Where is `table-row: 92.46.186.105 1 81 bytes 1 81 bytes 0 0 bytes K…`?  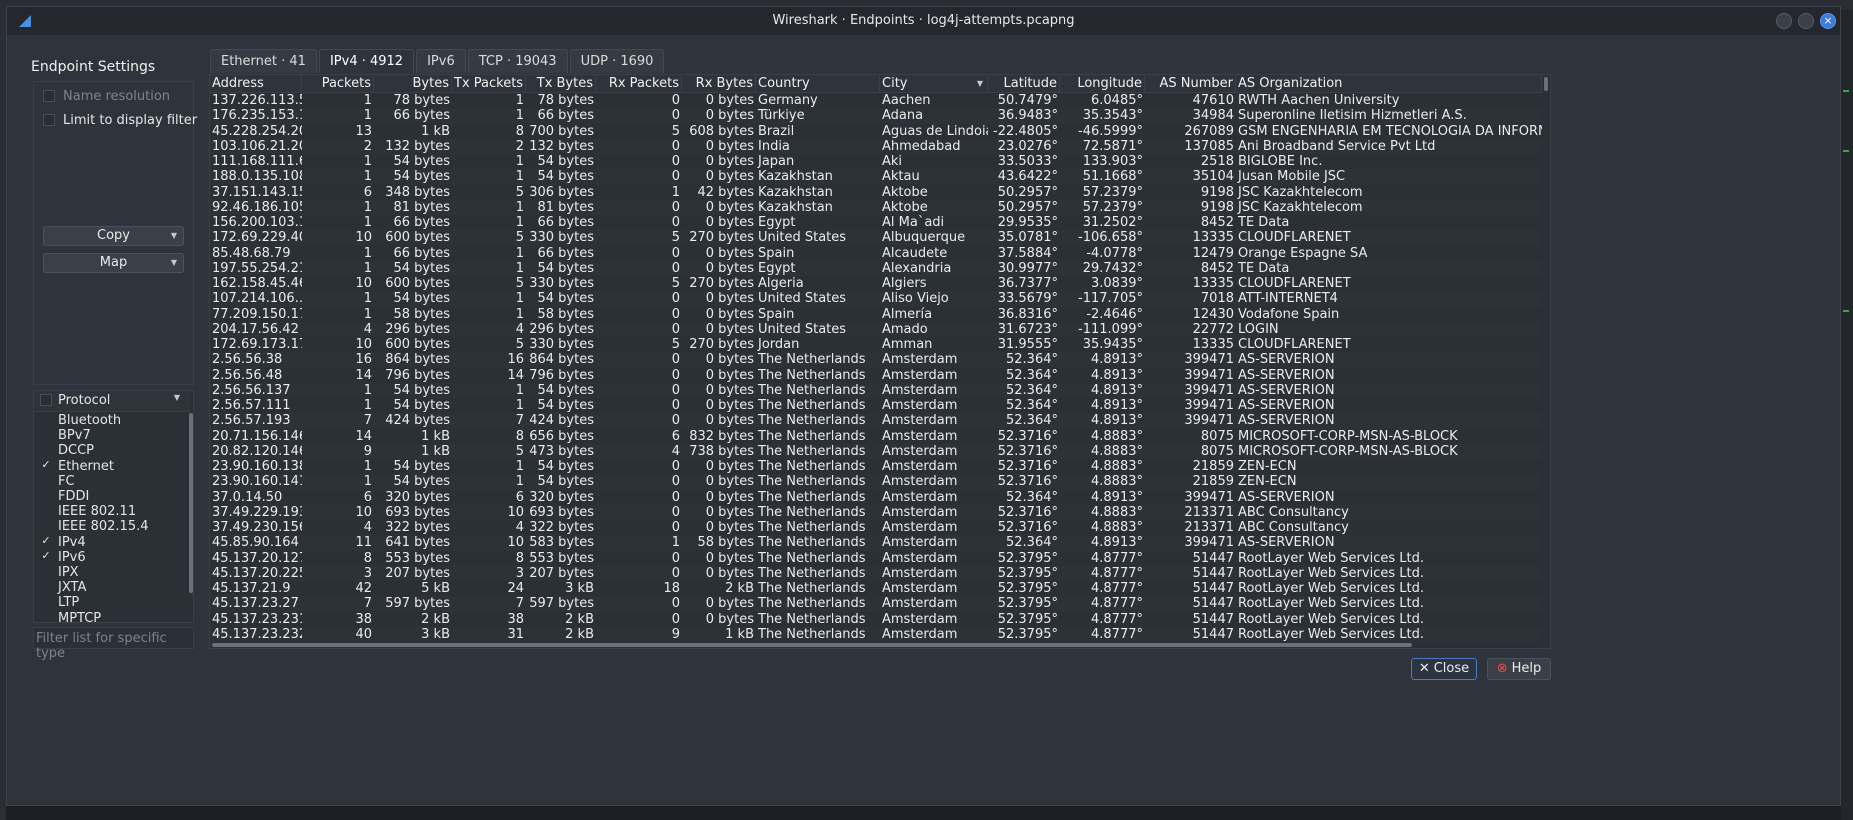 table-row: 92.46.186.105 1 81 bytes 1 81 bytes 0 0 bytes K… is located at coordinates (876, 207).